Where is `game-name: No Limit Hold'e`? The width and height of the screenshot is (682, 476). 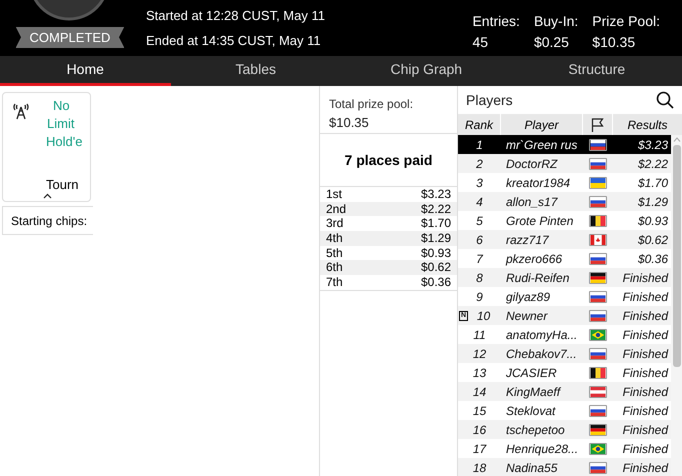 game-name: No Limit Hold'e is located at coordinates (65, 124).